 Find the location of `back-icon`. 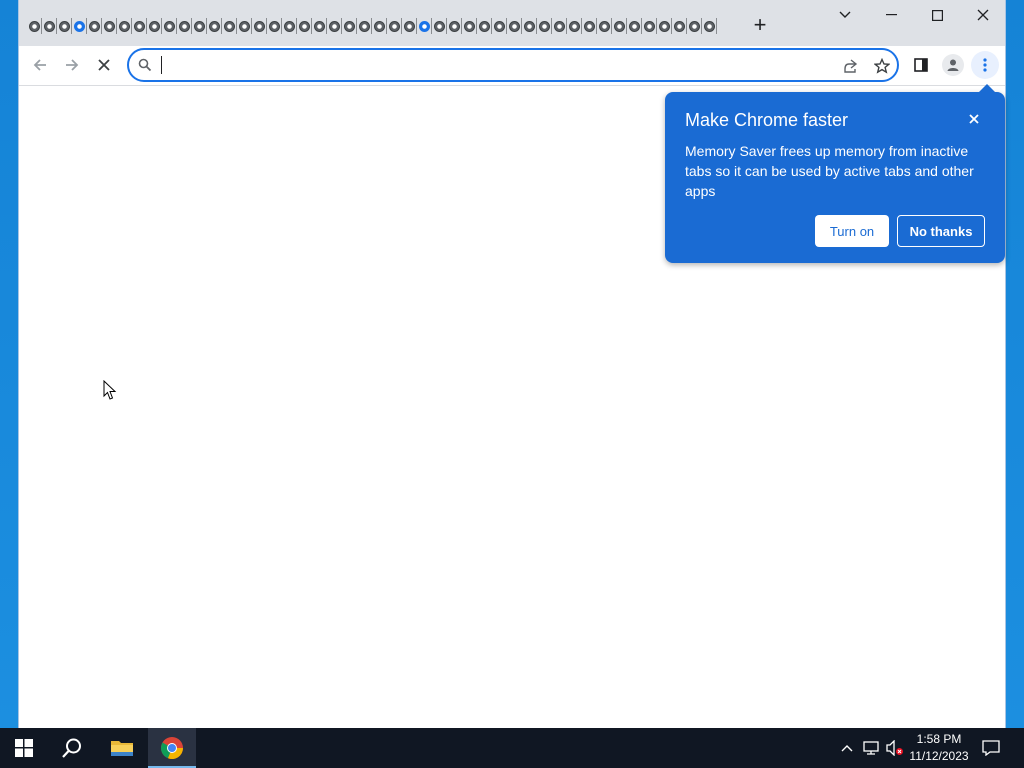

back-icon is located at coordinates (39, 65).